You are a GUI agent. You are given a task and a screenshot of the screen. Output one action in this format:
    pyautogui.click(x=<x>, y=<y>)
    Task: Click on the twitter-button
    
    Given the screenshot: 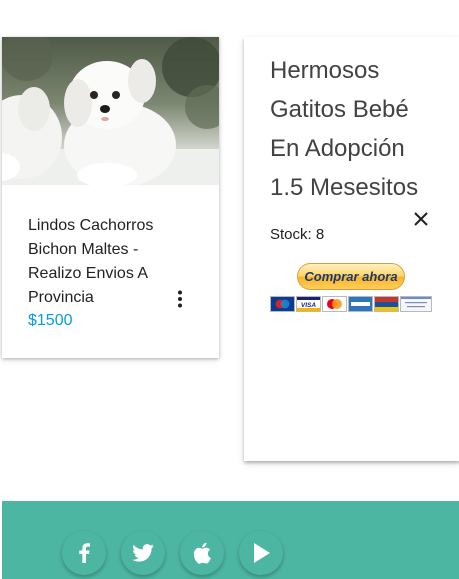 What is the action you would take?
    pyautogui.click(x=143, y=553)
    